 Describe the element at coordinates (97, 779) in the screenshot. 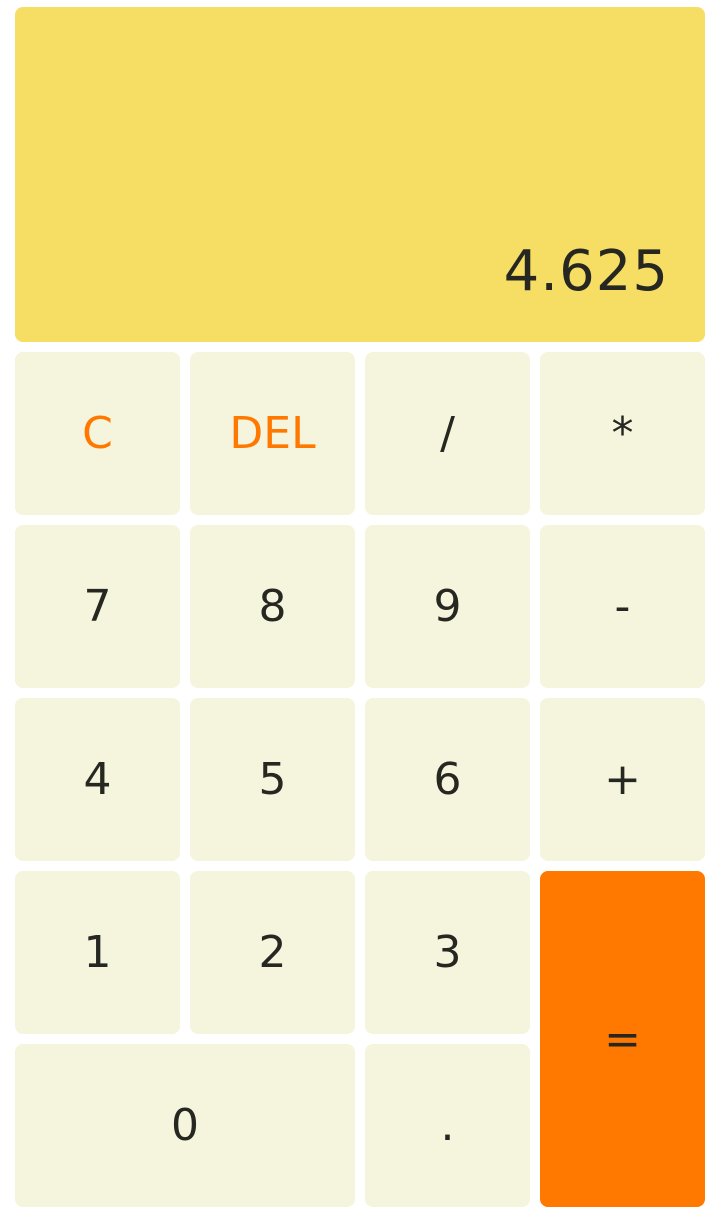

I see `digit-4-button: 4` at that location.